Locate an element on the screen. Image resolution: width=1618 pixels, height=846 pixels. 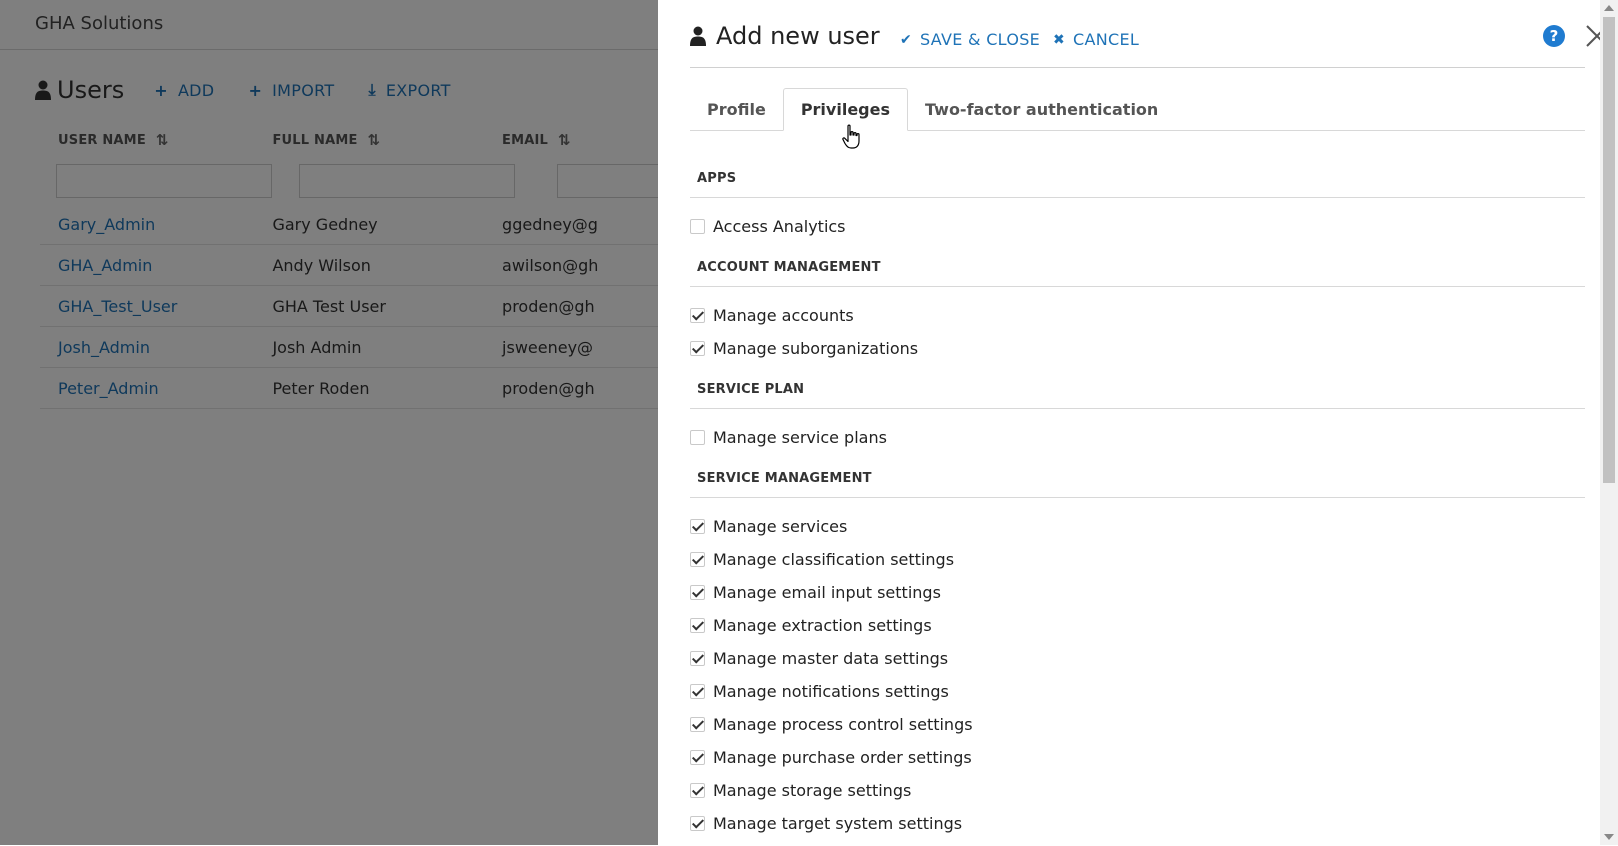
privilege-item: Manage services is located at coordinates (1137, 526).